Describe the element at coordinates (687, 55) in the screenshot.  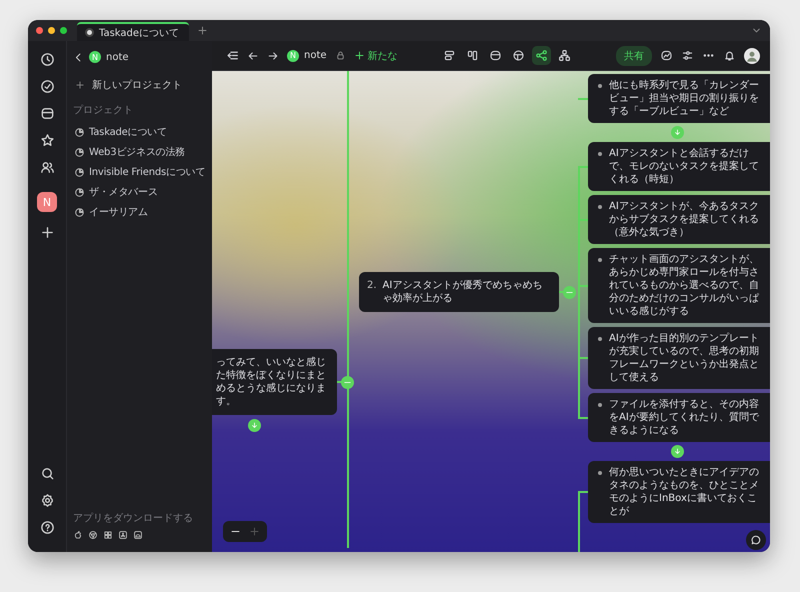
I see `sliders-icon` at that location.